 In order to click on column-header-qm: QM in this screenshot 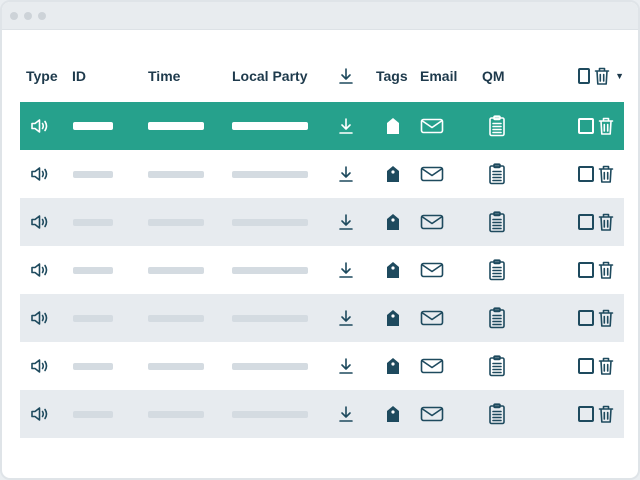, I will do `click(510, 76)`.